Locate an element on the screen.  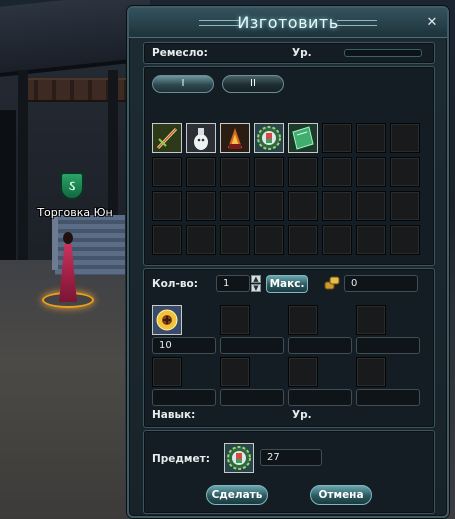
quantity-label: Кол-во: is located at coordinates (175, 284).